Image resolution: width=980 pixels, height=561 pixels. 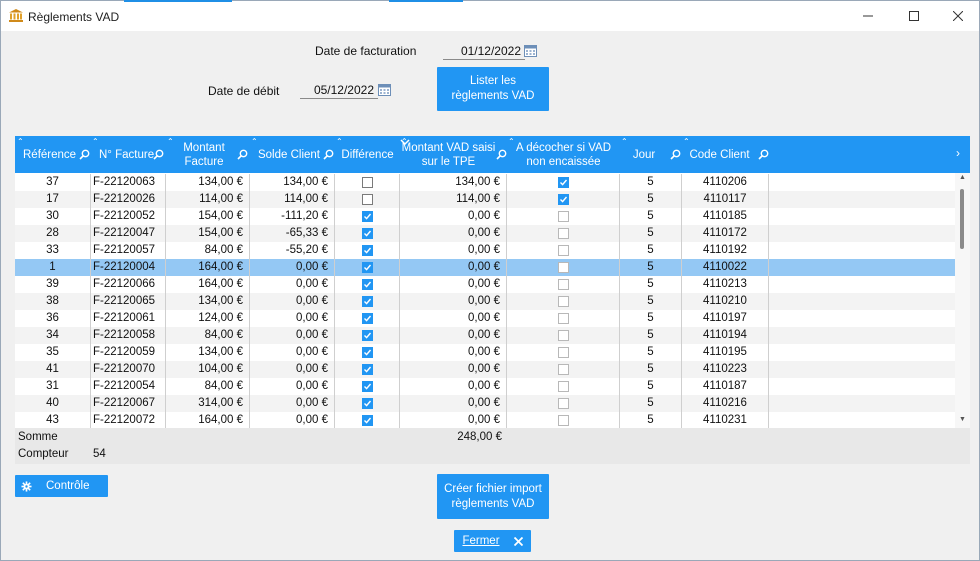 What do you see at coordinates (453, 154) in the screenshot?
I see `col-header-montant-vad: Montant VAD saisi sur le TPE` at bounding box center [453, 154].